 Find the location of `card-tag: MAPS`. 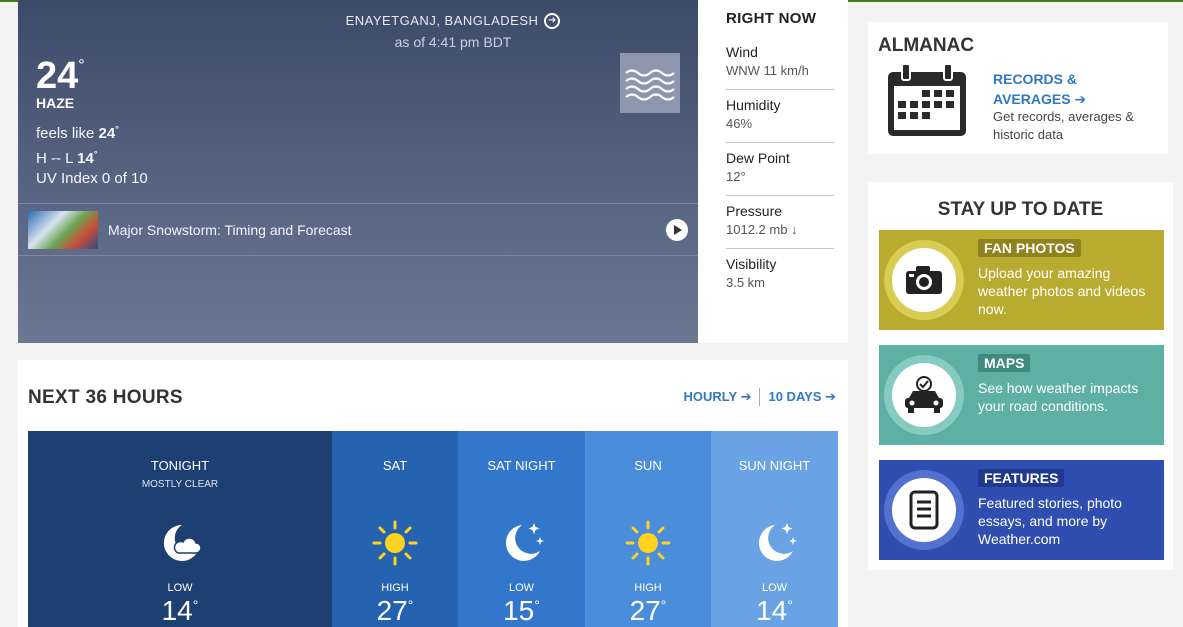

card-tag: MAPS is located at coordinates (1004, 363).